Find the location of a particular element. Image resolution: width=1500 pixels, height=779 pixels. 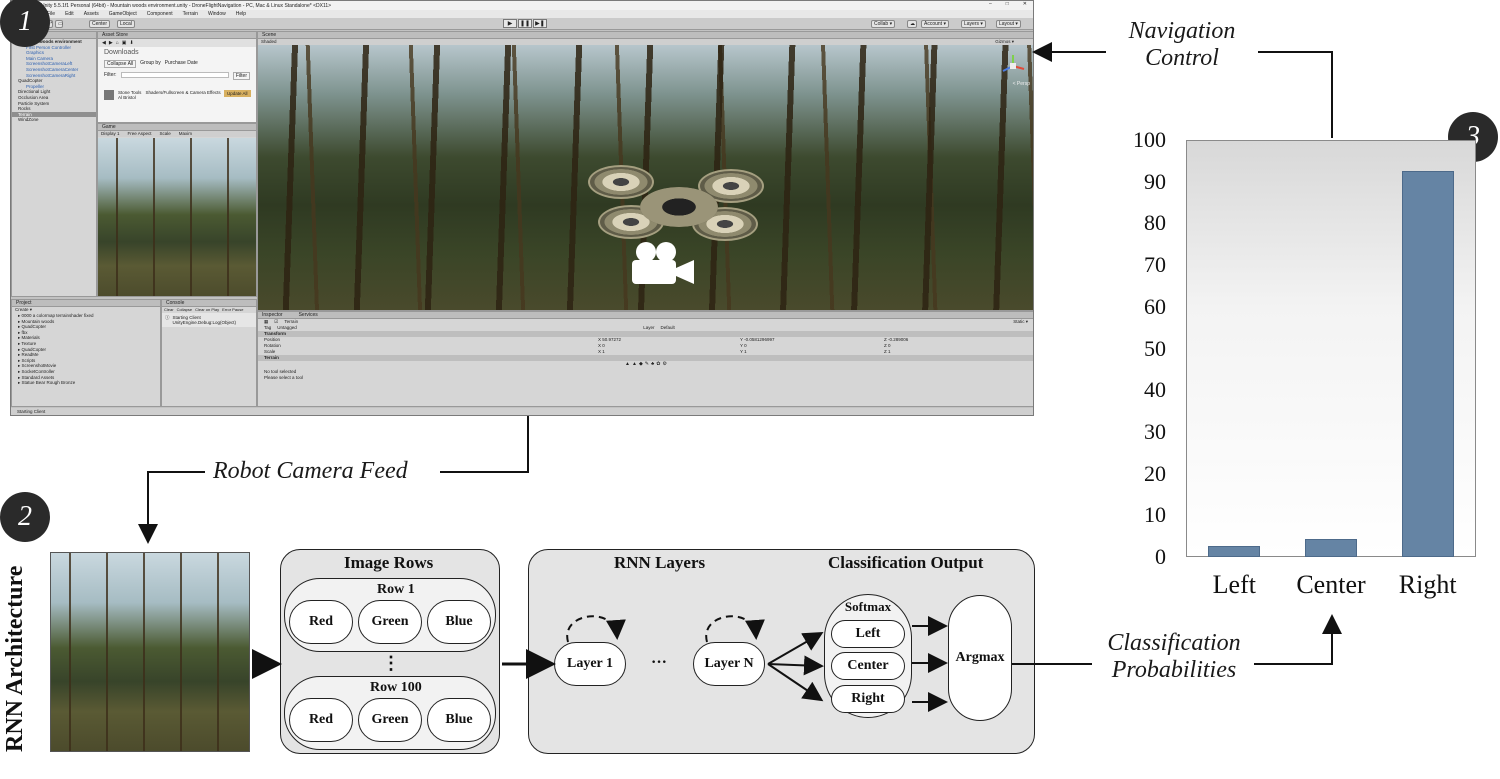

clear-on-play-button: Clear on Play is located at coordinates (207, 310).